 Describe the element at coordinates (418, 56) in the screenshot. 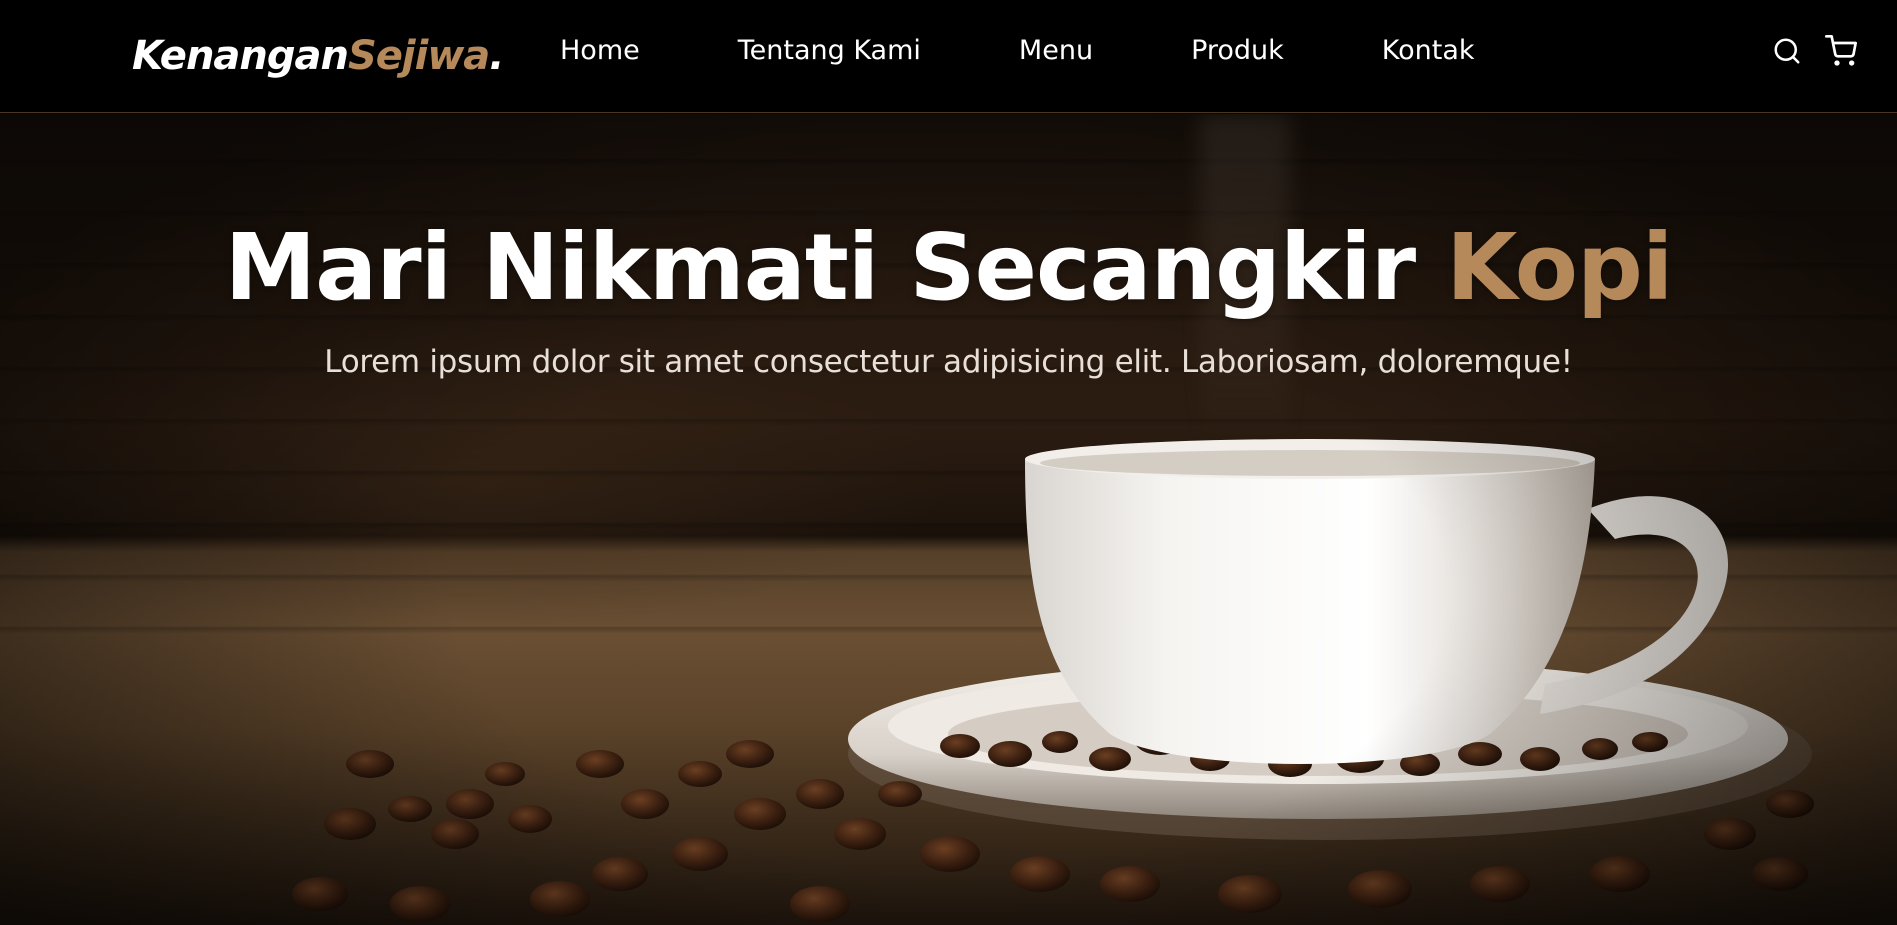

I see `brand-name-accent: Sejiwa` at that location.